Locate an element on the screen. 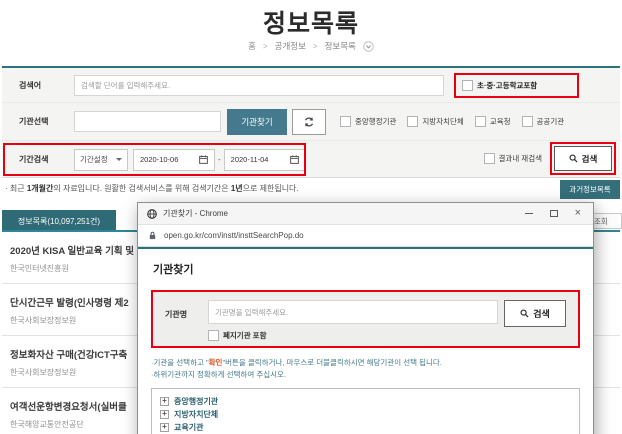 The width and height of the screenshot is (622, 434). breadcrumb-open-info: 공개정보 is located at coordinates (290, 46).